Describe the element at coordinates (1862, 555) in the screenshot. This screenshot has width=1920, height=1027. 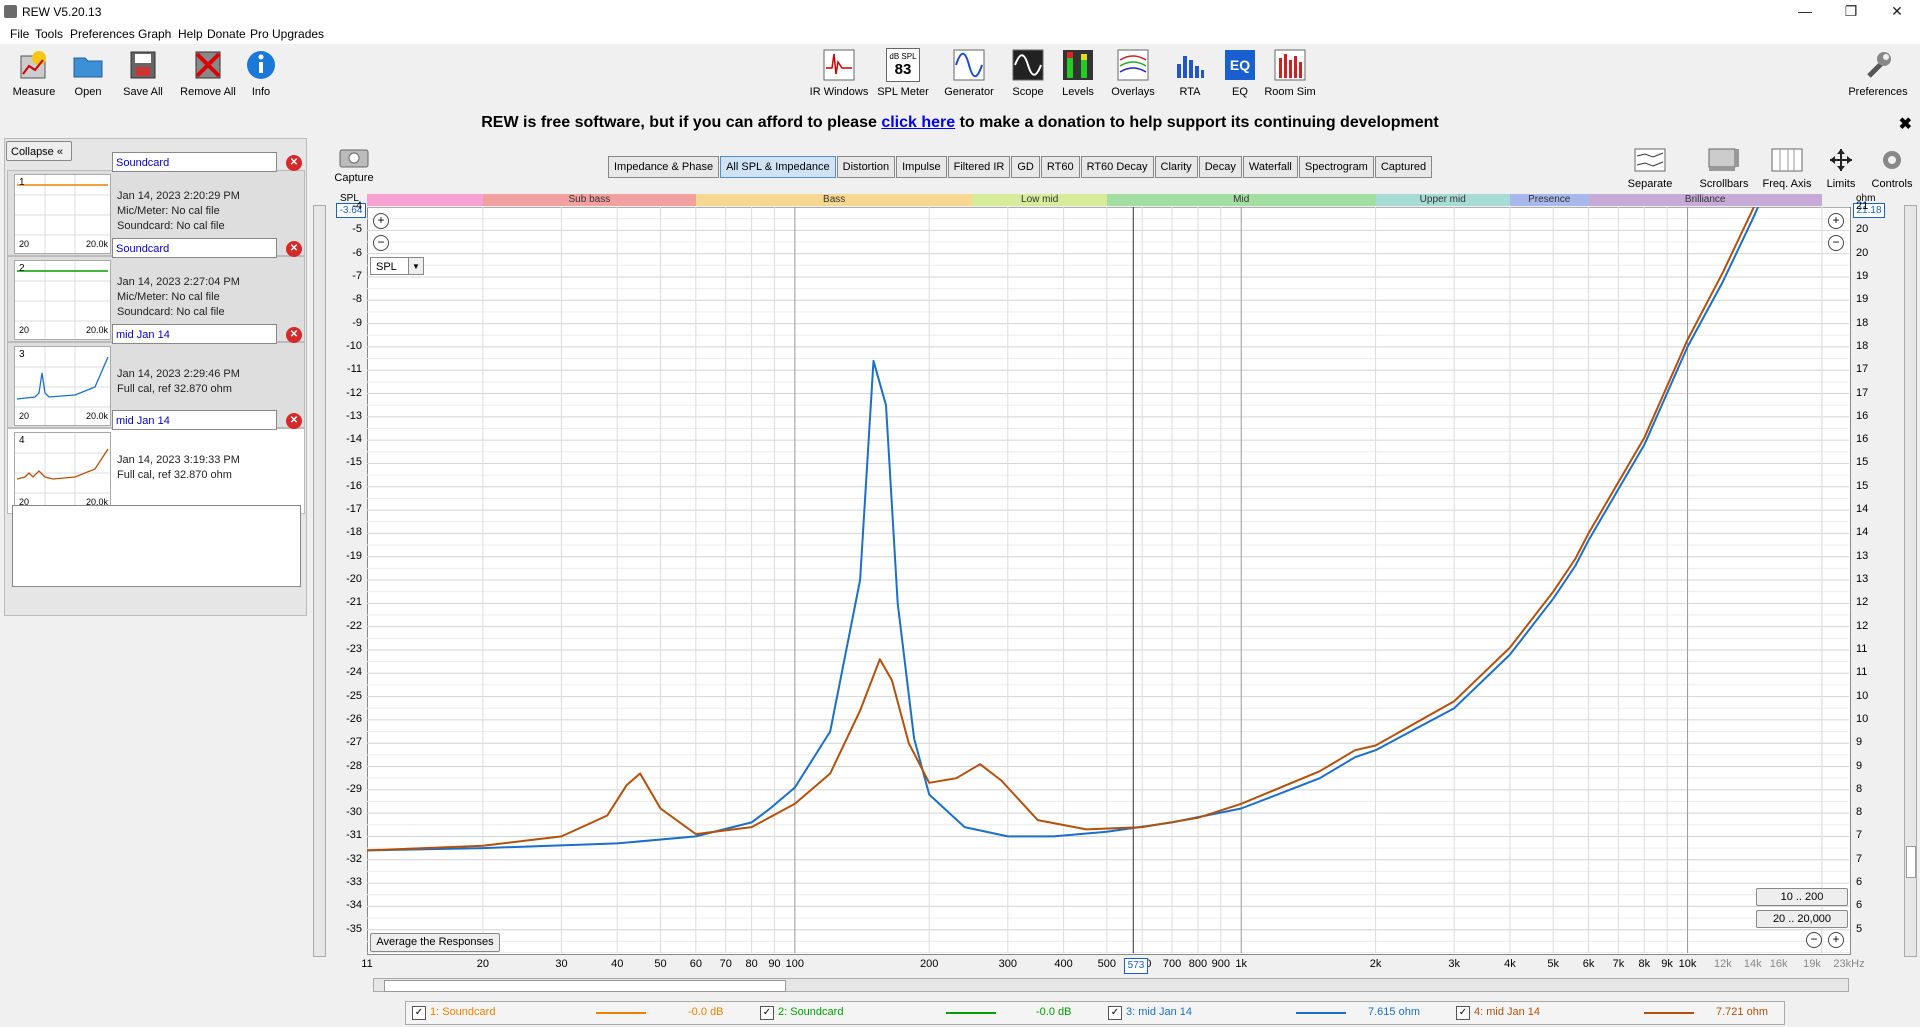
I see `y-right-tick-label: 13` at that location.